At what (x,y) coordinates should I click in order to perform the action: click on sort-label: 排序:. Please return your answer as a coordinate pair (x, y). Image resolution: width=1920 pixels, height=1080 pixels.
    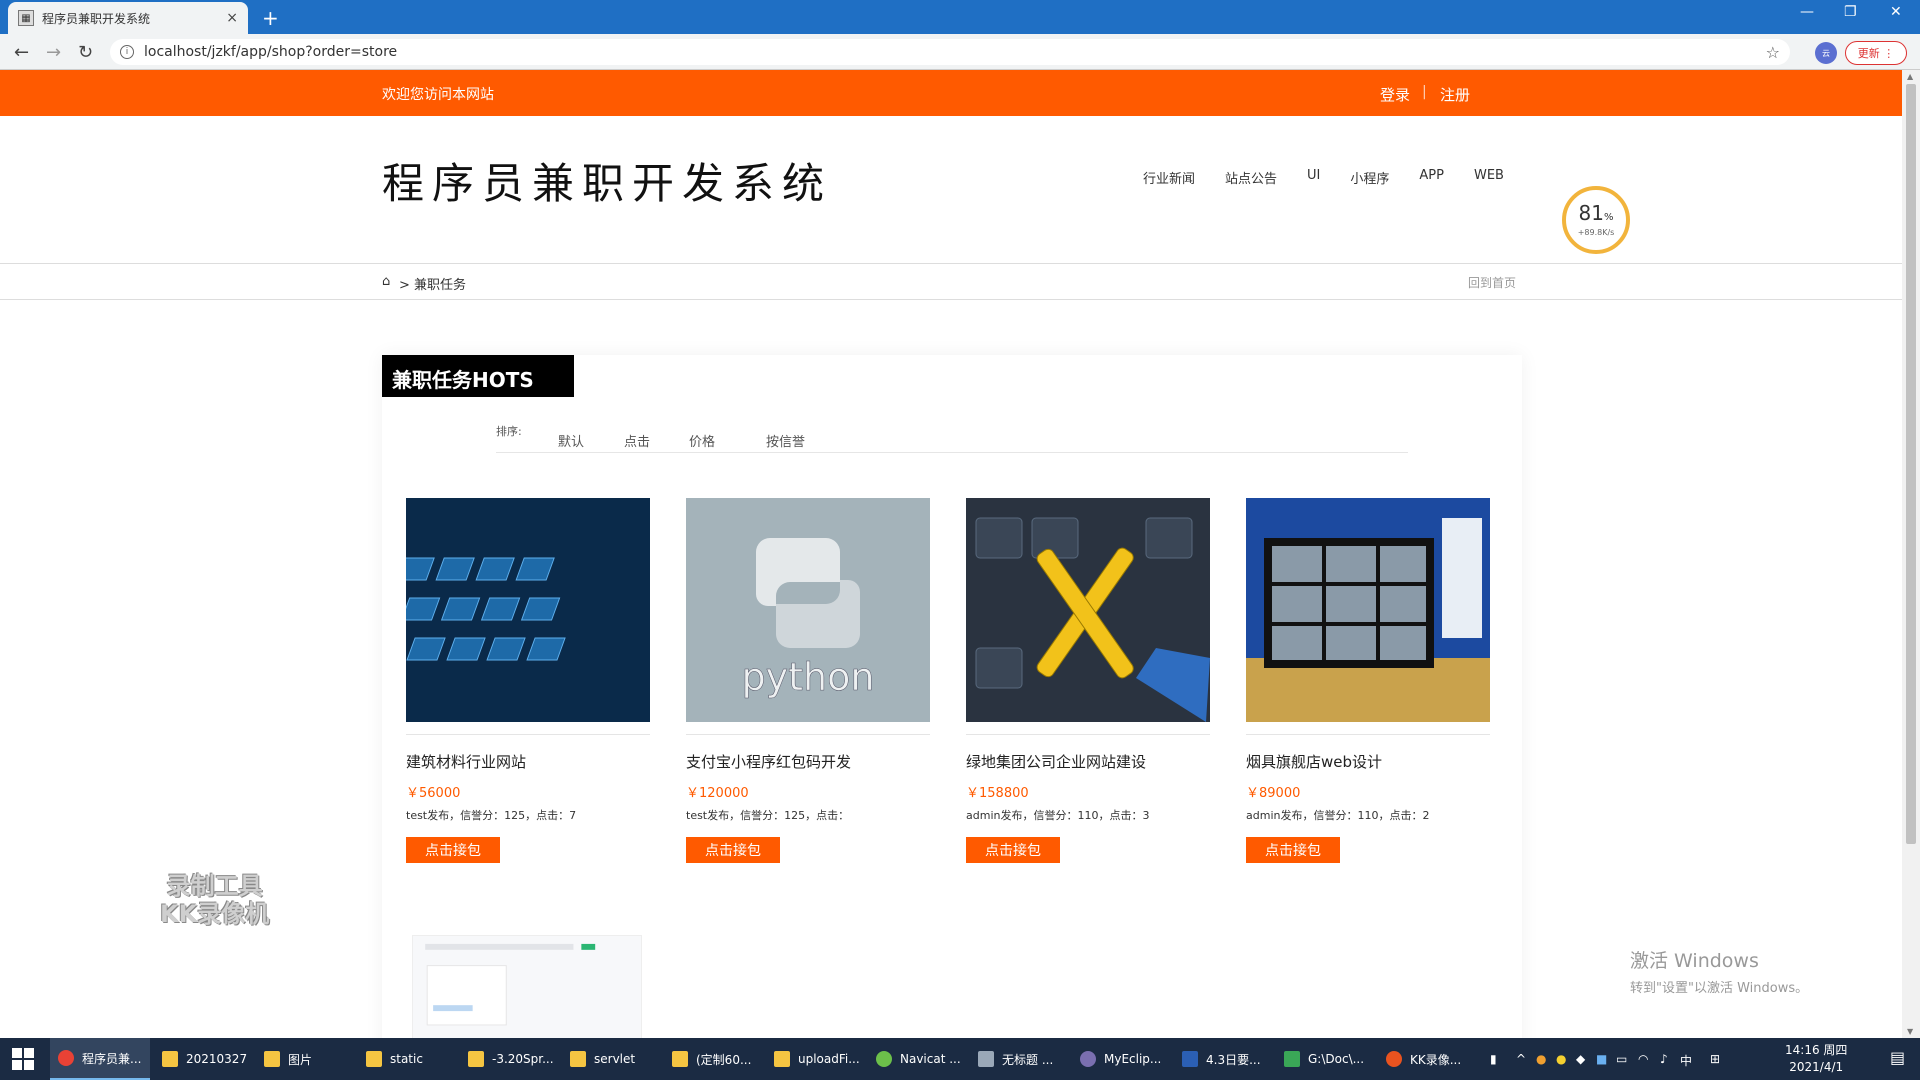
    Looking at the image, I should click on (509, 431).